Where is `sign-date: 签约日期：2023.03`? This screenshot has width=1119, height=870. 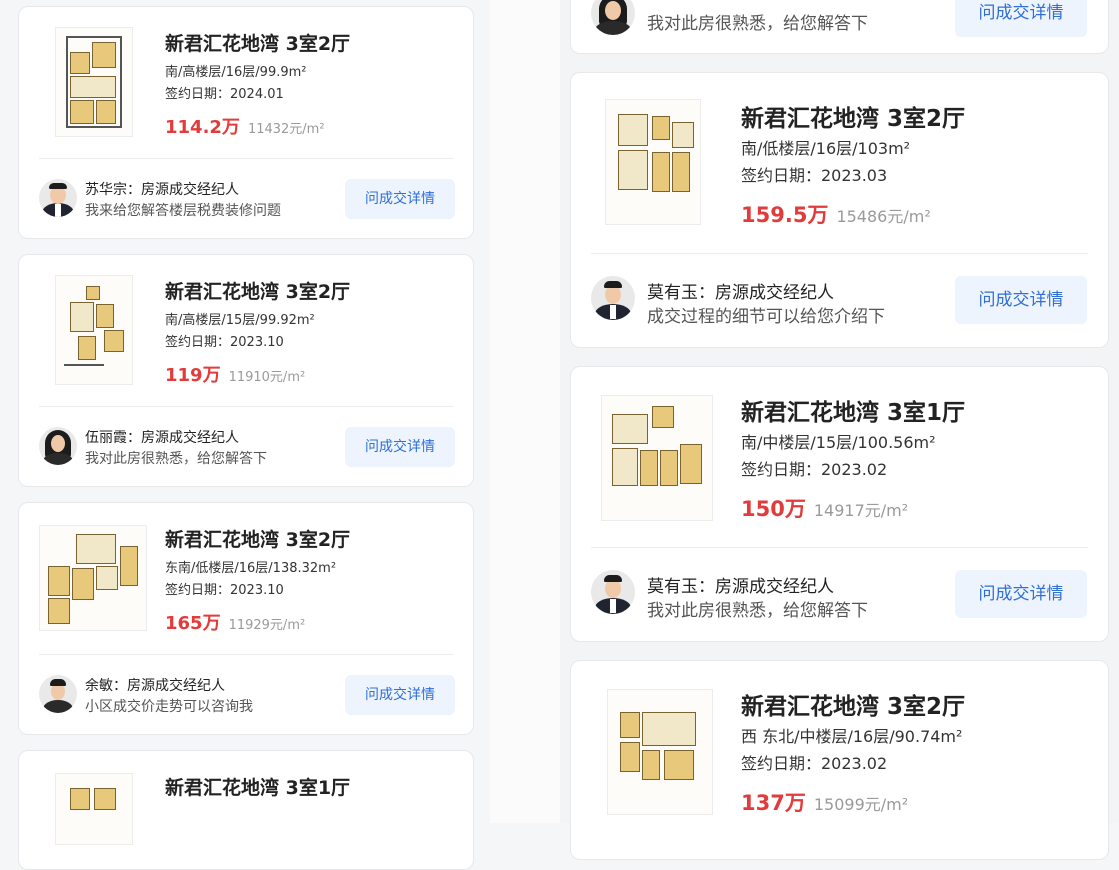
sign-date: 签约日期：2023.03 is located at coordinates (814, 175).